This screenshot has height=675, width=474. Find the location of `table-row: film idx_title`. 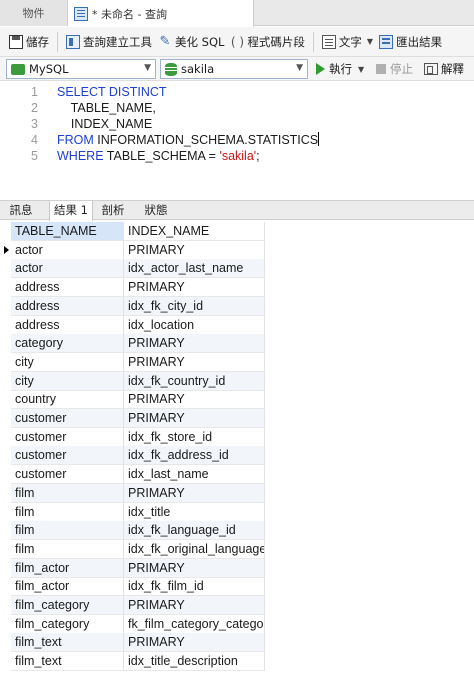

table-row: film idx_title is located at coordinates (237, 512).